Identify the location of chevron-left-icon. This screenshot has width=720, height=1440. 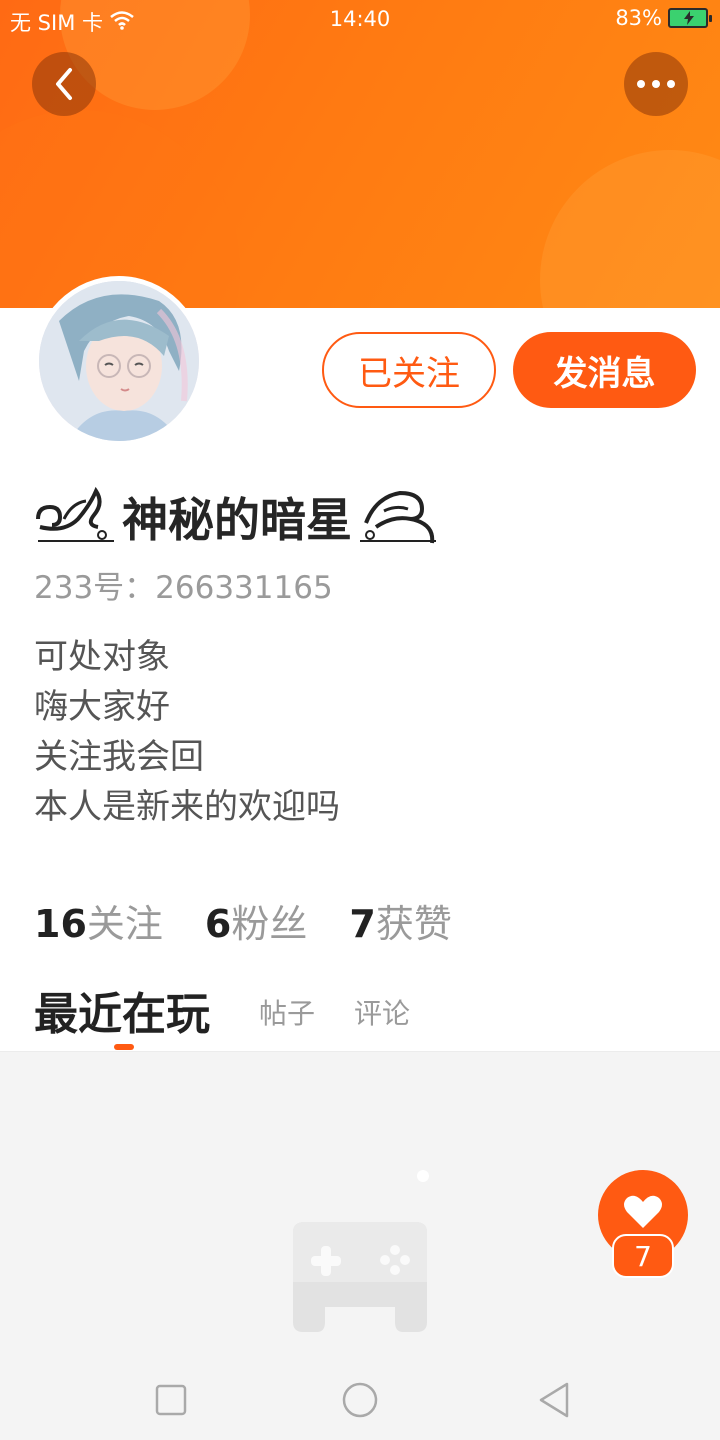
(64, 84).